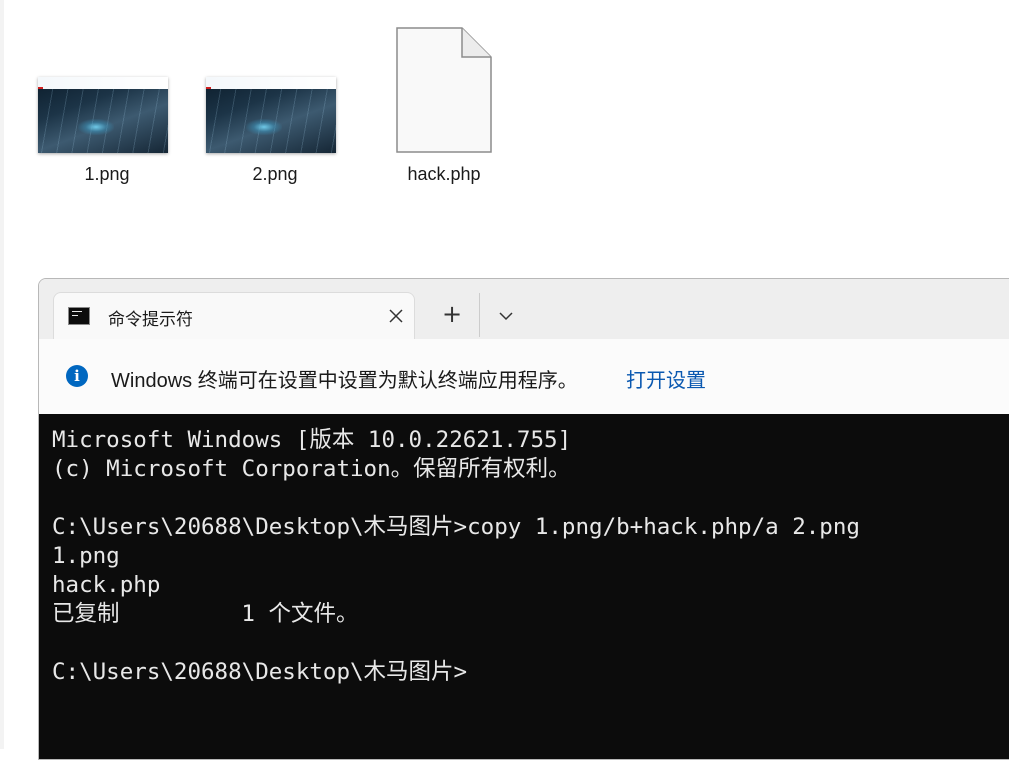  I want to click on console-line: 已复制 1 个文件。, so click(205, 614).